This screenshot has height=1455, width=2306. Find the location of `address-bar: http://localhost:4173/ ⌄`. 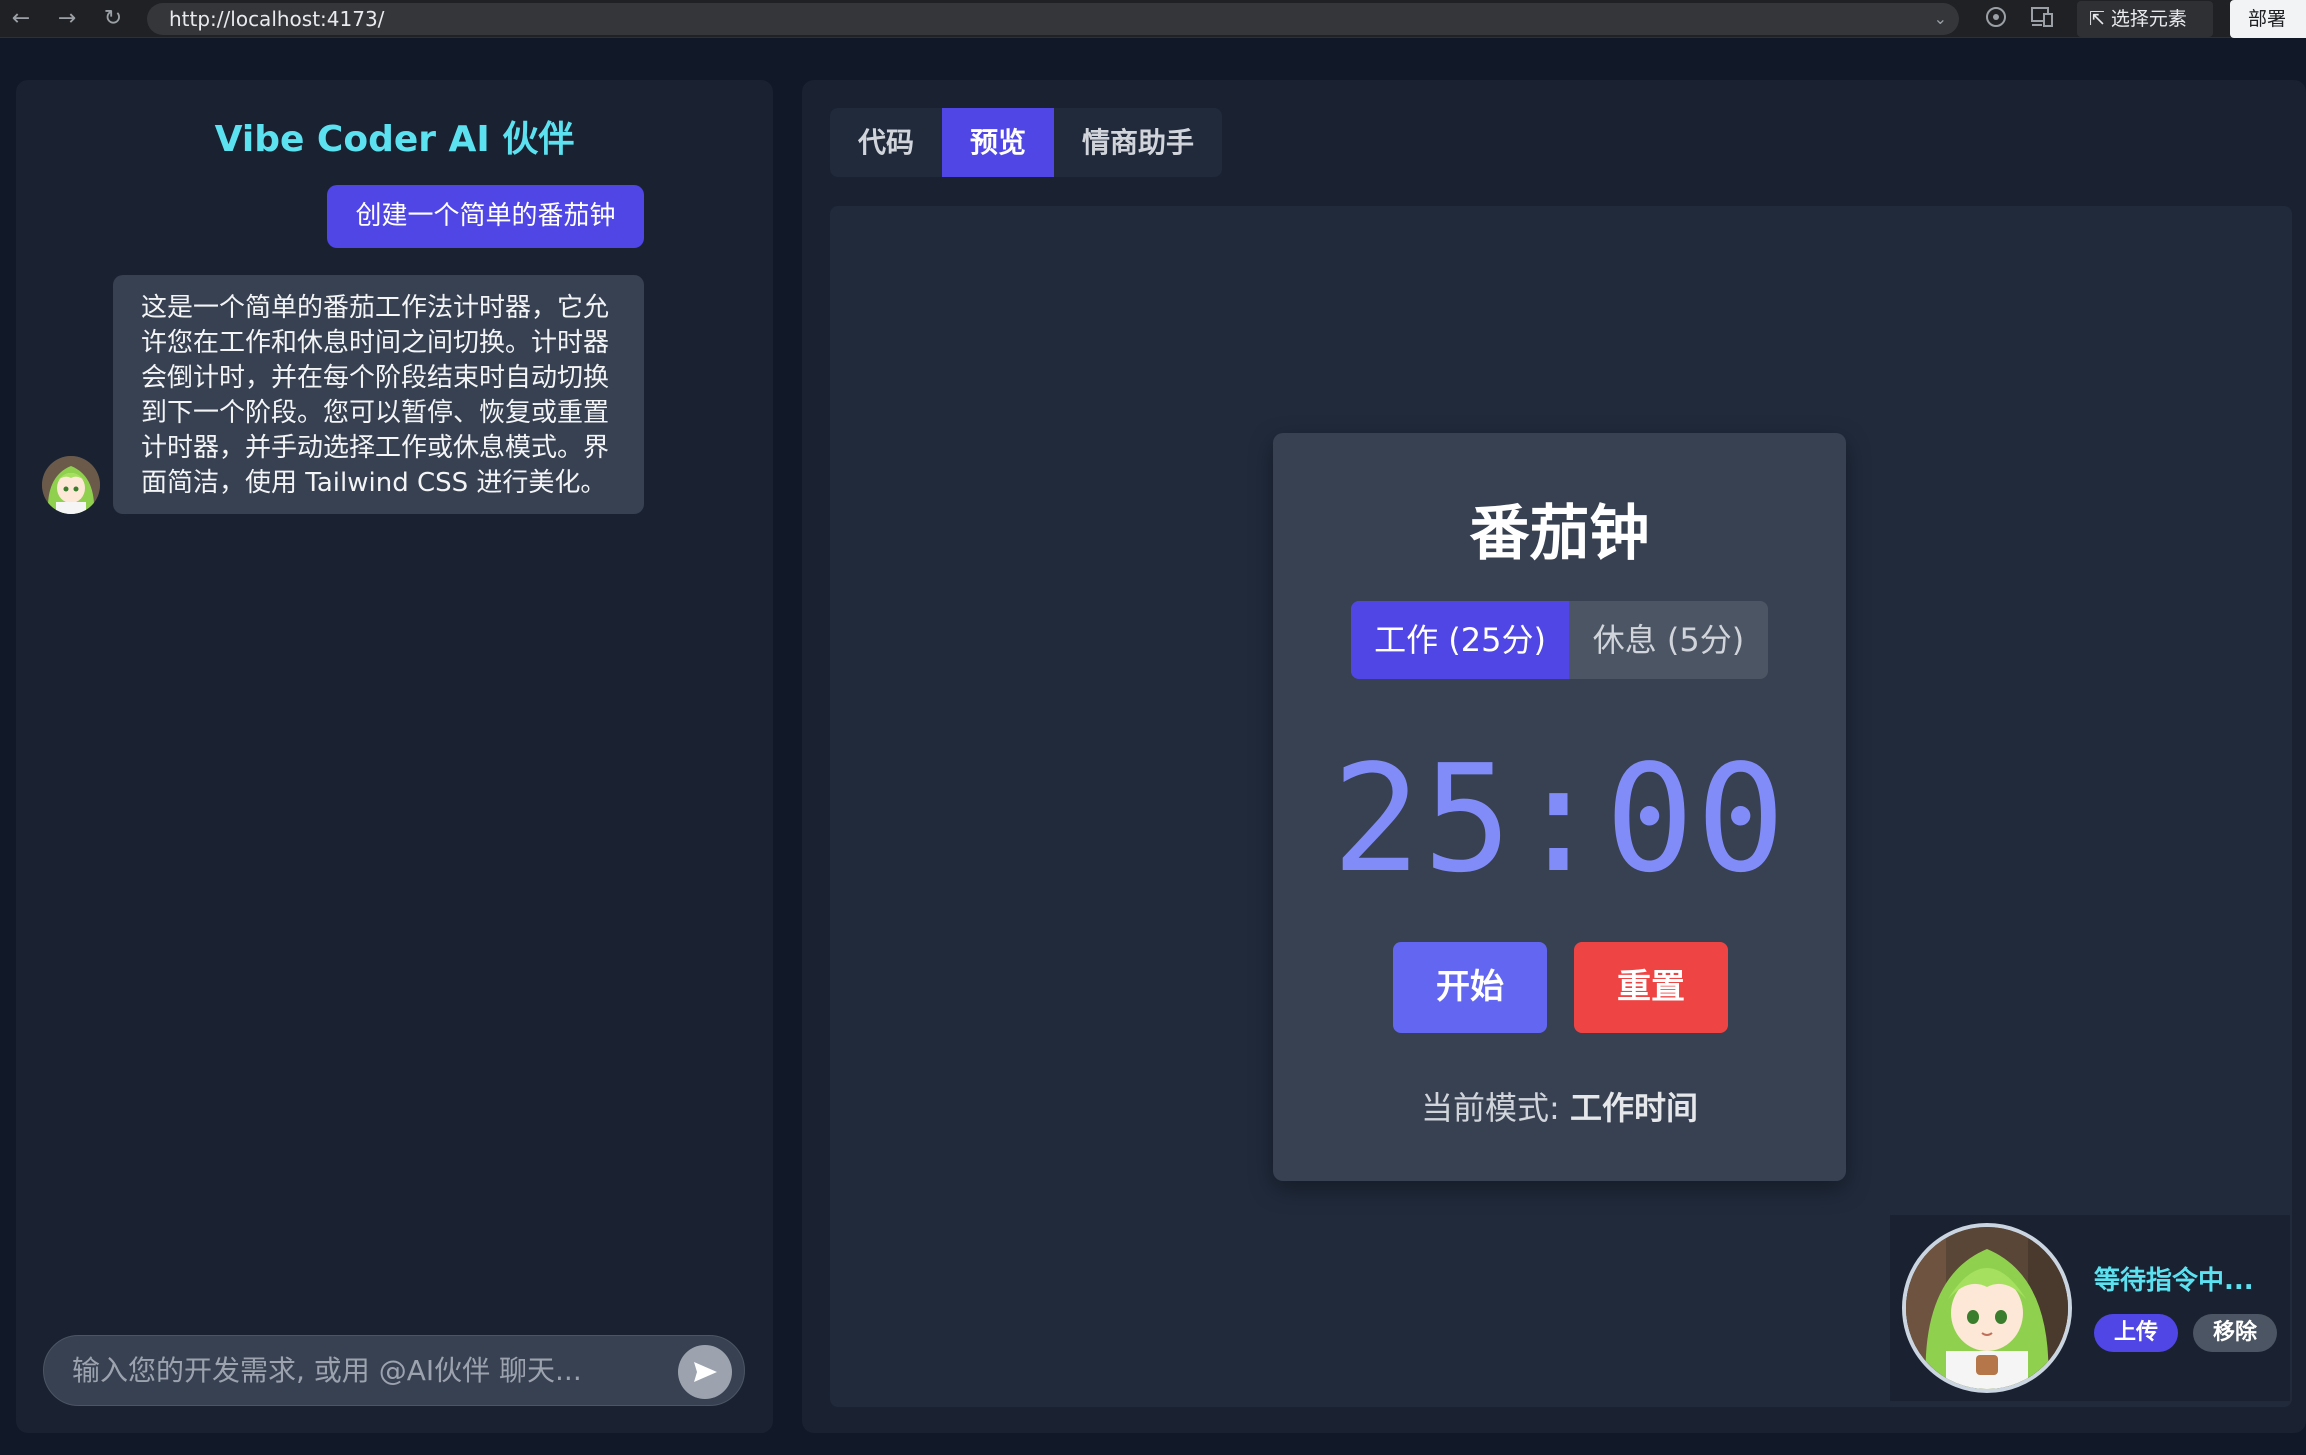

address-bar: http://localhost:4173/ ⌄ is located at coordinates (1053, 19).